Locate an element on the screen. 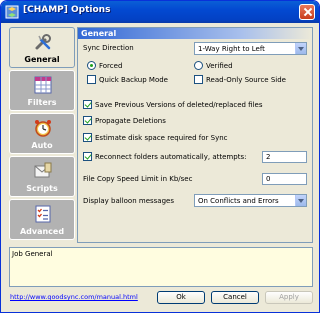 This screenshot has height=313, width=320. nav-item-general: General is located at coordinates (42, 47).